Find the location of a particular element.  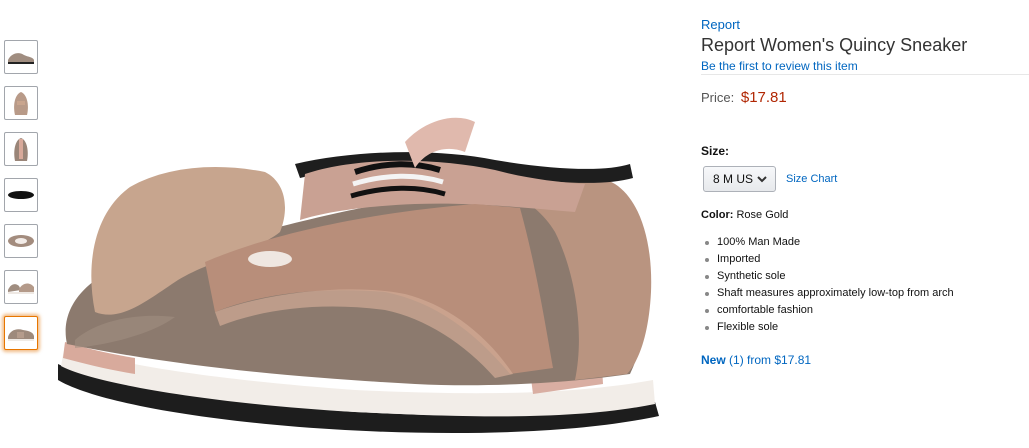

thumbnail-angle-view is located at coordinates (21, 333).